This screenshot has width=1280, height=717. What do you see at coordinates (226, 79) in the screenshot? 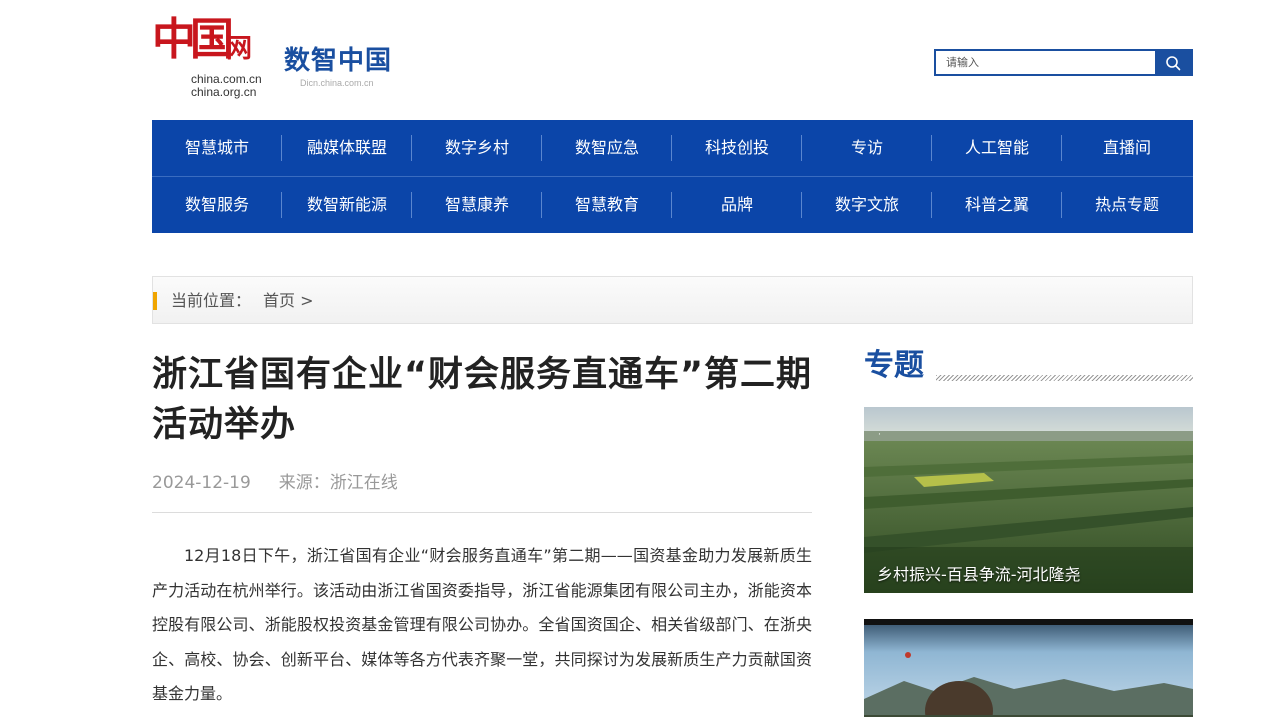
I see `logo-domain-com: china.com.cn` at bounding box center [226, 79].